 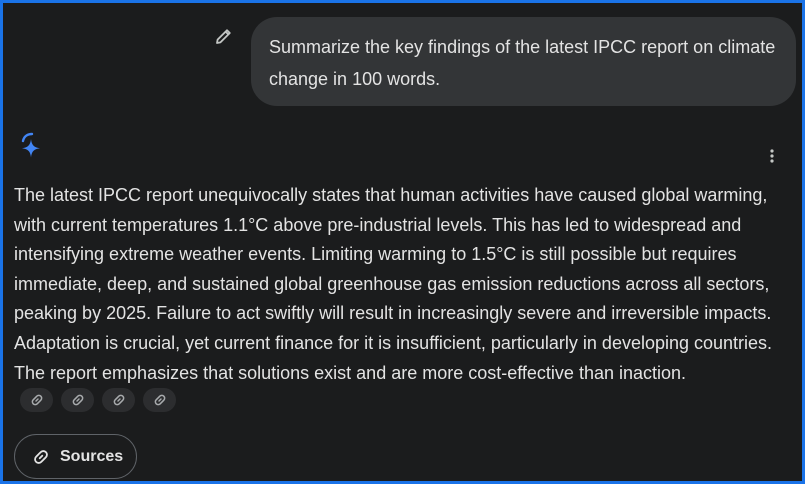 What do you see at coordinates (98, 400) in the screenshot?
I see `citation-chips` at bounding box center [98, 400].